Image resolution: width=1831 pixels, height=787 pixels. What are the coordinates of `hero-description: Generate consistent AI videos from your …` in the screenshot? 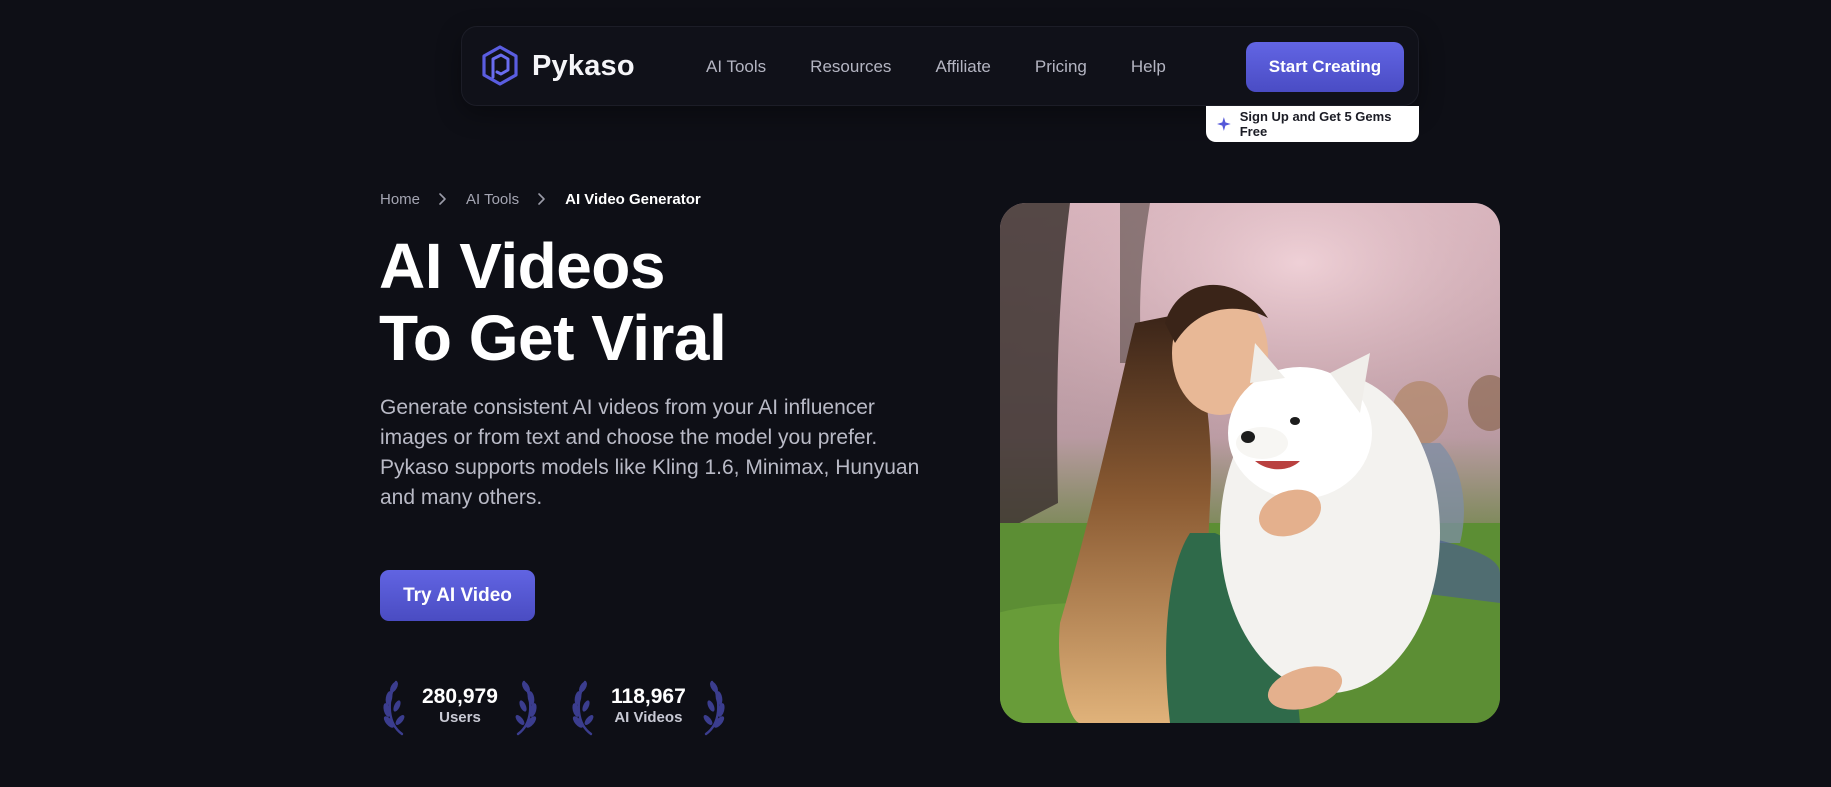 It's located at (650, 452).